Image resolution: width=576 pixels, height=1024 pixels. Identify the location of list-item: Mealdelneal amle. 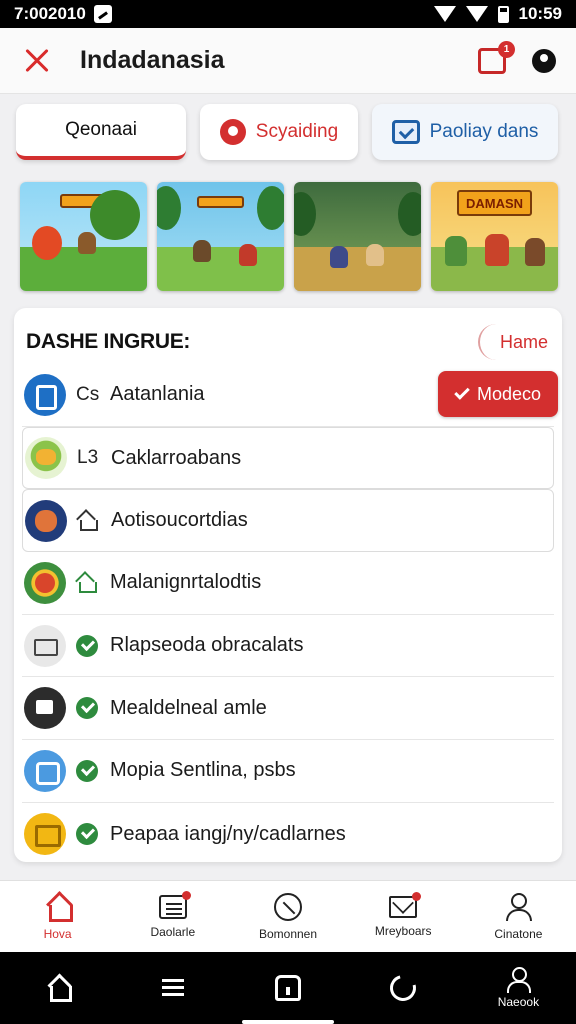
(288, 709).